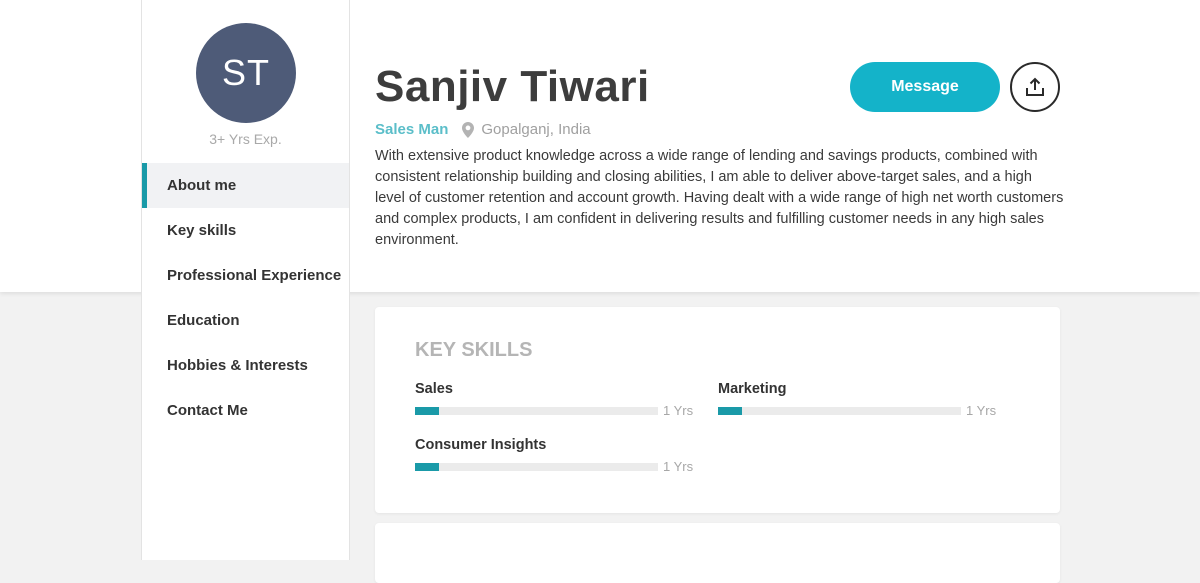  What do you see at coordinates (207, 410) in the screenshot?
I see `sidebar-item-label: Contact Me` at bounding box center [207, 410].